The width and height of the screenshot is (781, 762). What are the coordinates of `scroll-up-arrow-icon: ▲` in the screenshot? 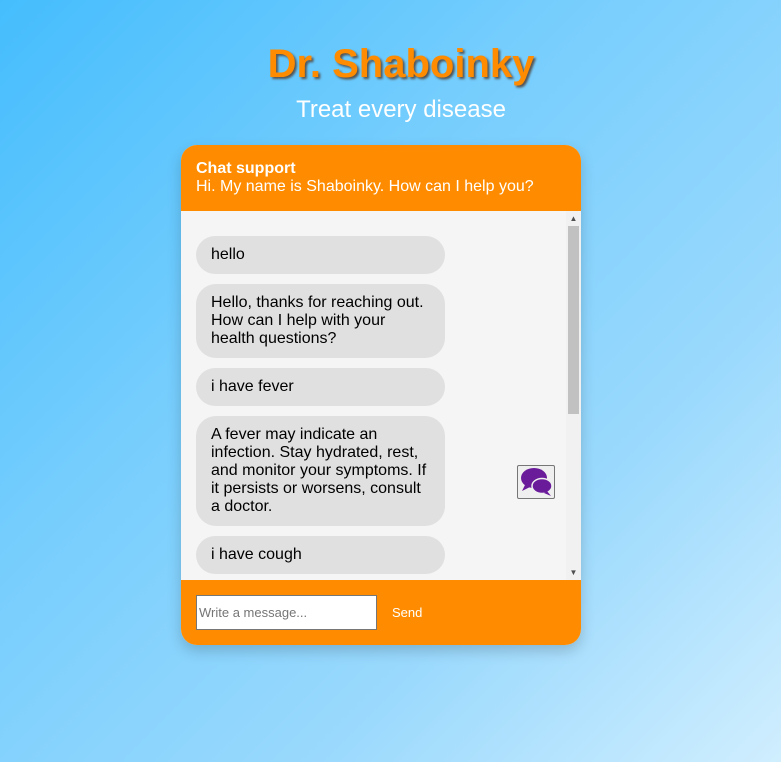 It's located at (573, 218).